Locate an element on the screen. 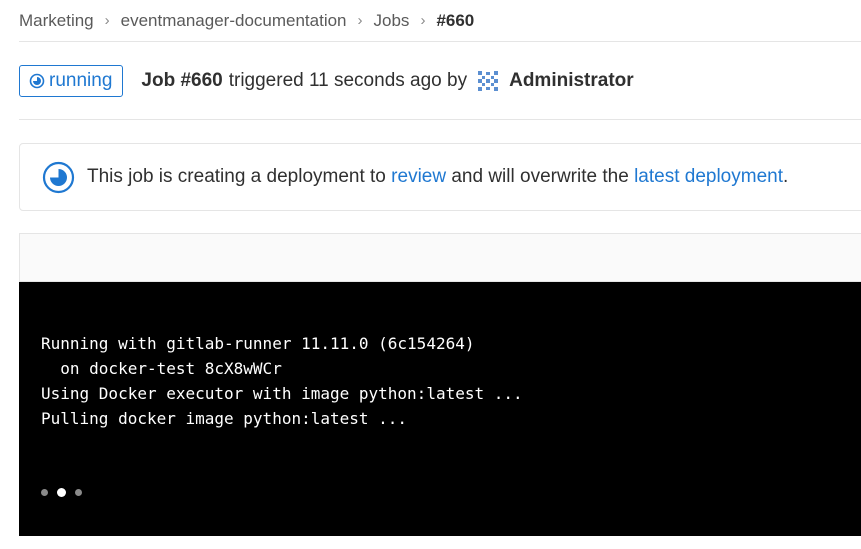 Image resolution: width=861 pixels, height=549 pixels. triggered-text: triggered 11 seconds ago by is located at coordinates (348, 80).